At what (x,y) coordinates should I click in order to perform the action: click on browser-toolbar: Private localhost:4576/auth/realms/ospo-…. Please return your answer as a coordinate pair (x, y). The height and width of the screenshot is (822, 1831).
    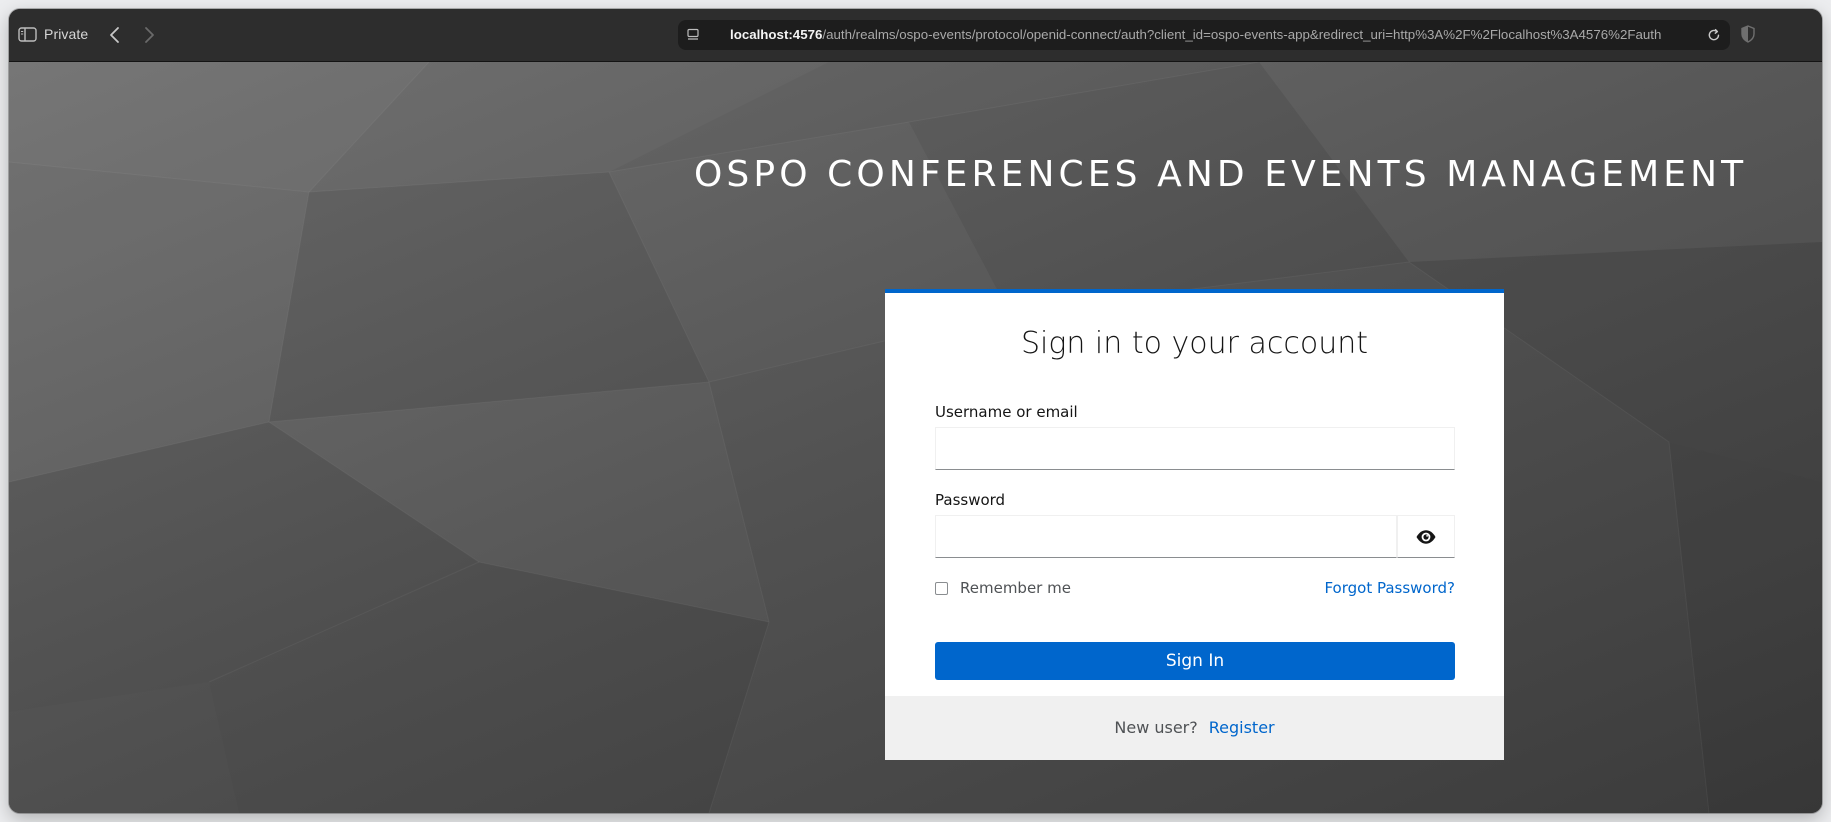
    Looking at the image, I should click on (915, 35).